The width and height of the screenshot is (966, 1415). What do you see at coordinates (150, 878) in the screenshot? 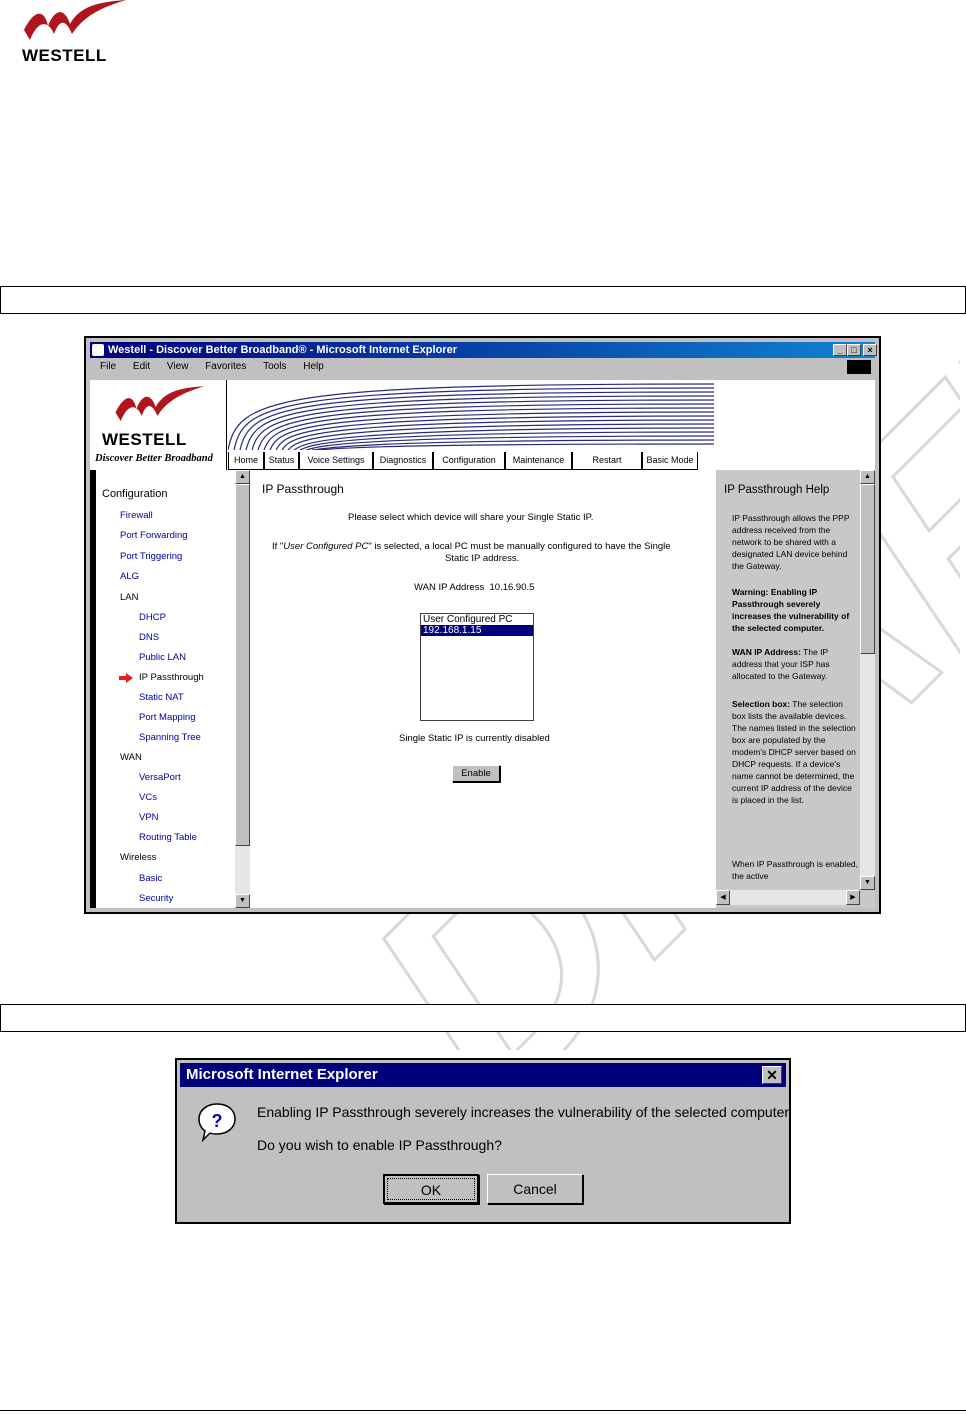
I see `sidebar-item-basic: Basic` at bounding box center [150, 878].